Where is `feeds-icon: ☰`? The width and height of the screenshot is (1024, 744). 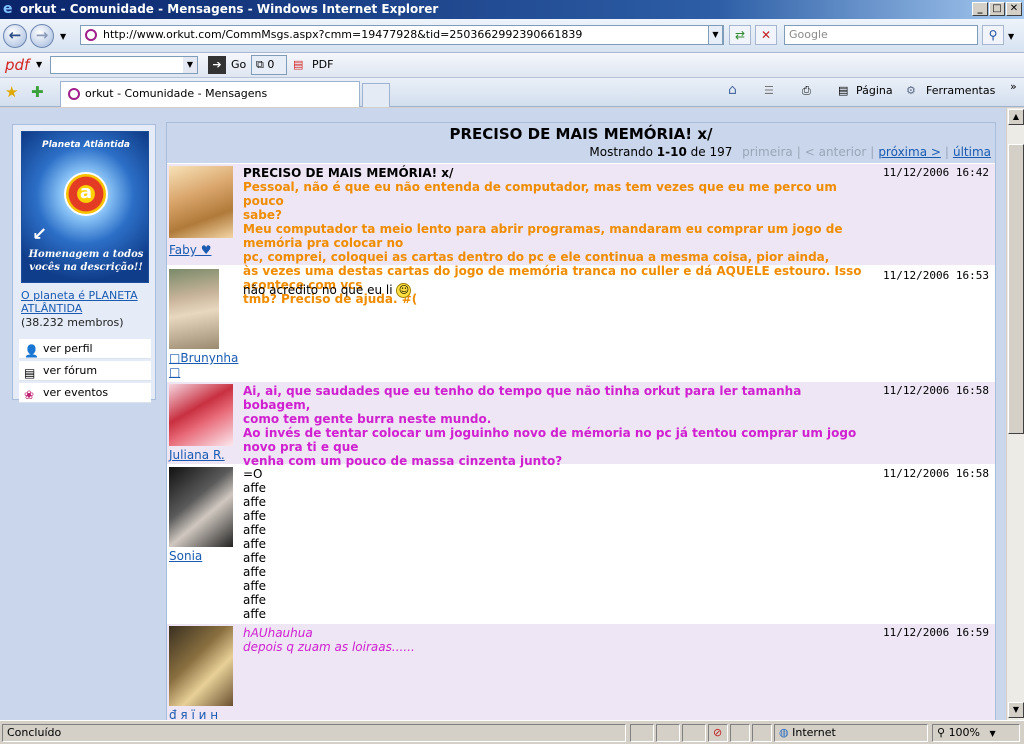 feeds-icon: ☰ is located at coordinates (769, 90).